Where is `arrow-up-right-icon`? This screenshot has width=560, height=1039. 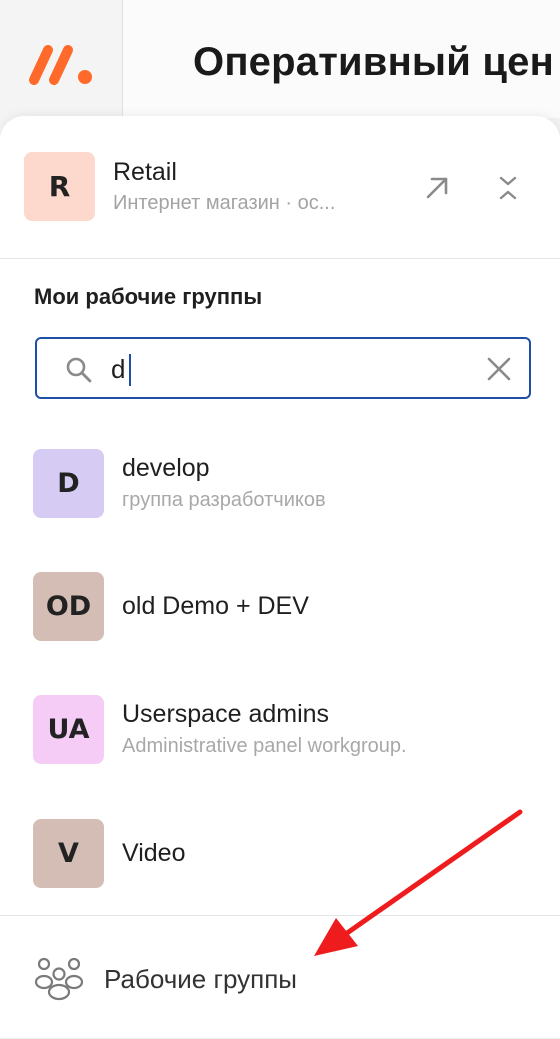
arrow-up-right-icon is located at coordinates (437, 188).